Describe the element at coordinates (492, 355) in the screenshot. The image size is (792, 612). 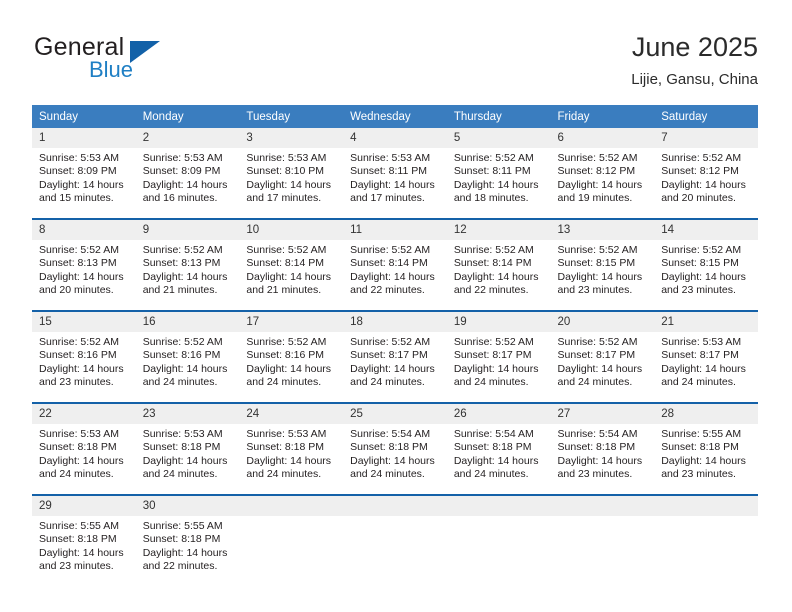
I see `sunset-text: Sunset: 8:17 PM` at that location.